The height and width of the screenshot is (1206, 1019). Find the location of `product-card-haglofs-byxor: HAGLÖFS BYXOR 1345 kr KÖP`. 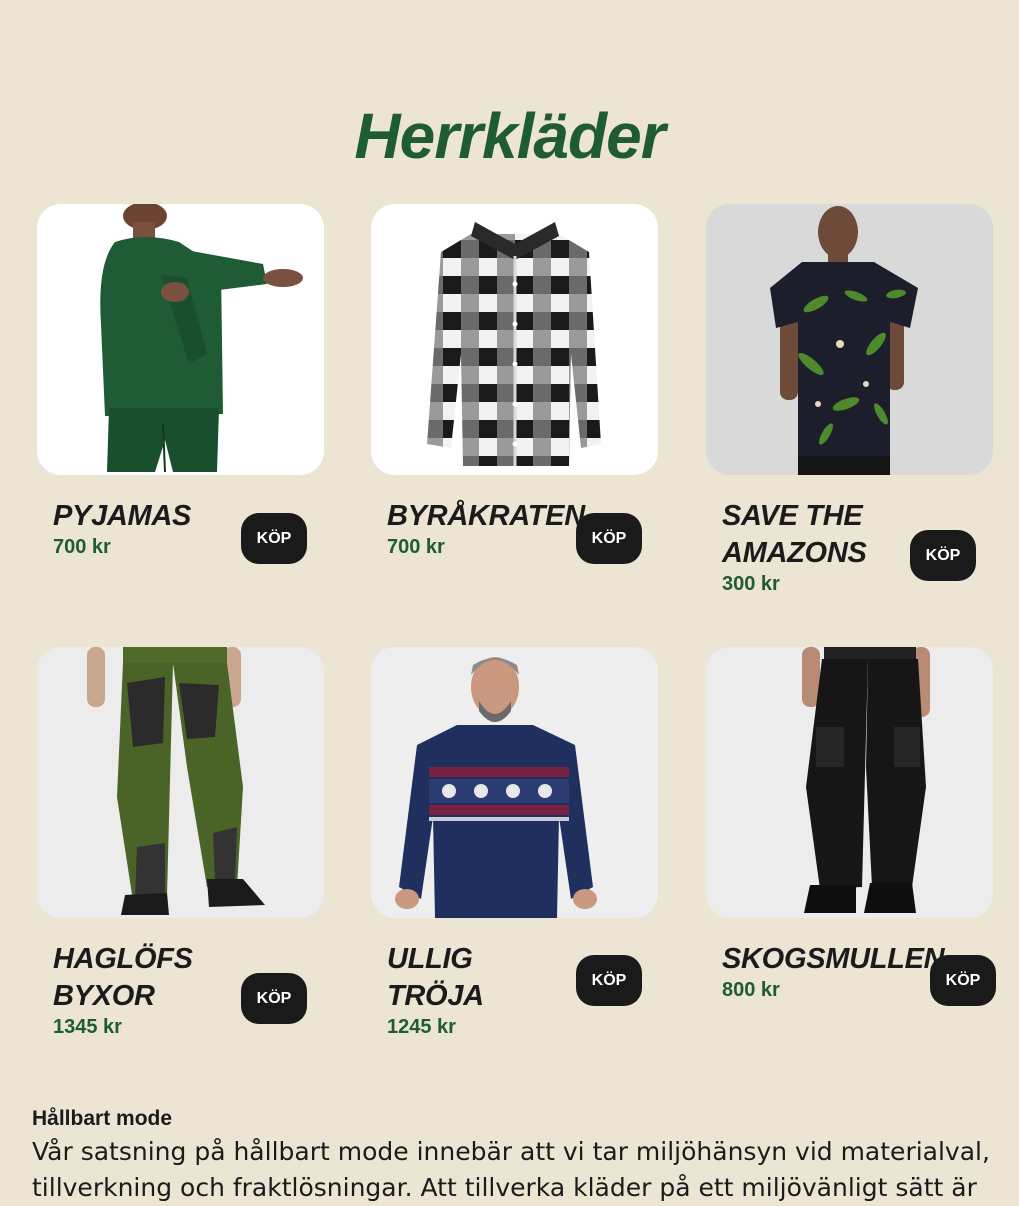

product-card-haglofs-byxor: HAGLÖFS BYXOR 1345 kr KÖP is located at coordinates (180, 844).